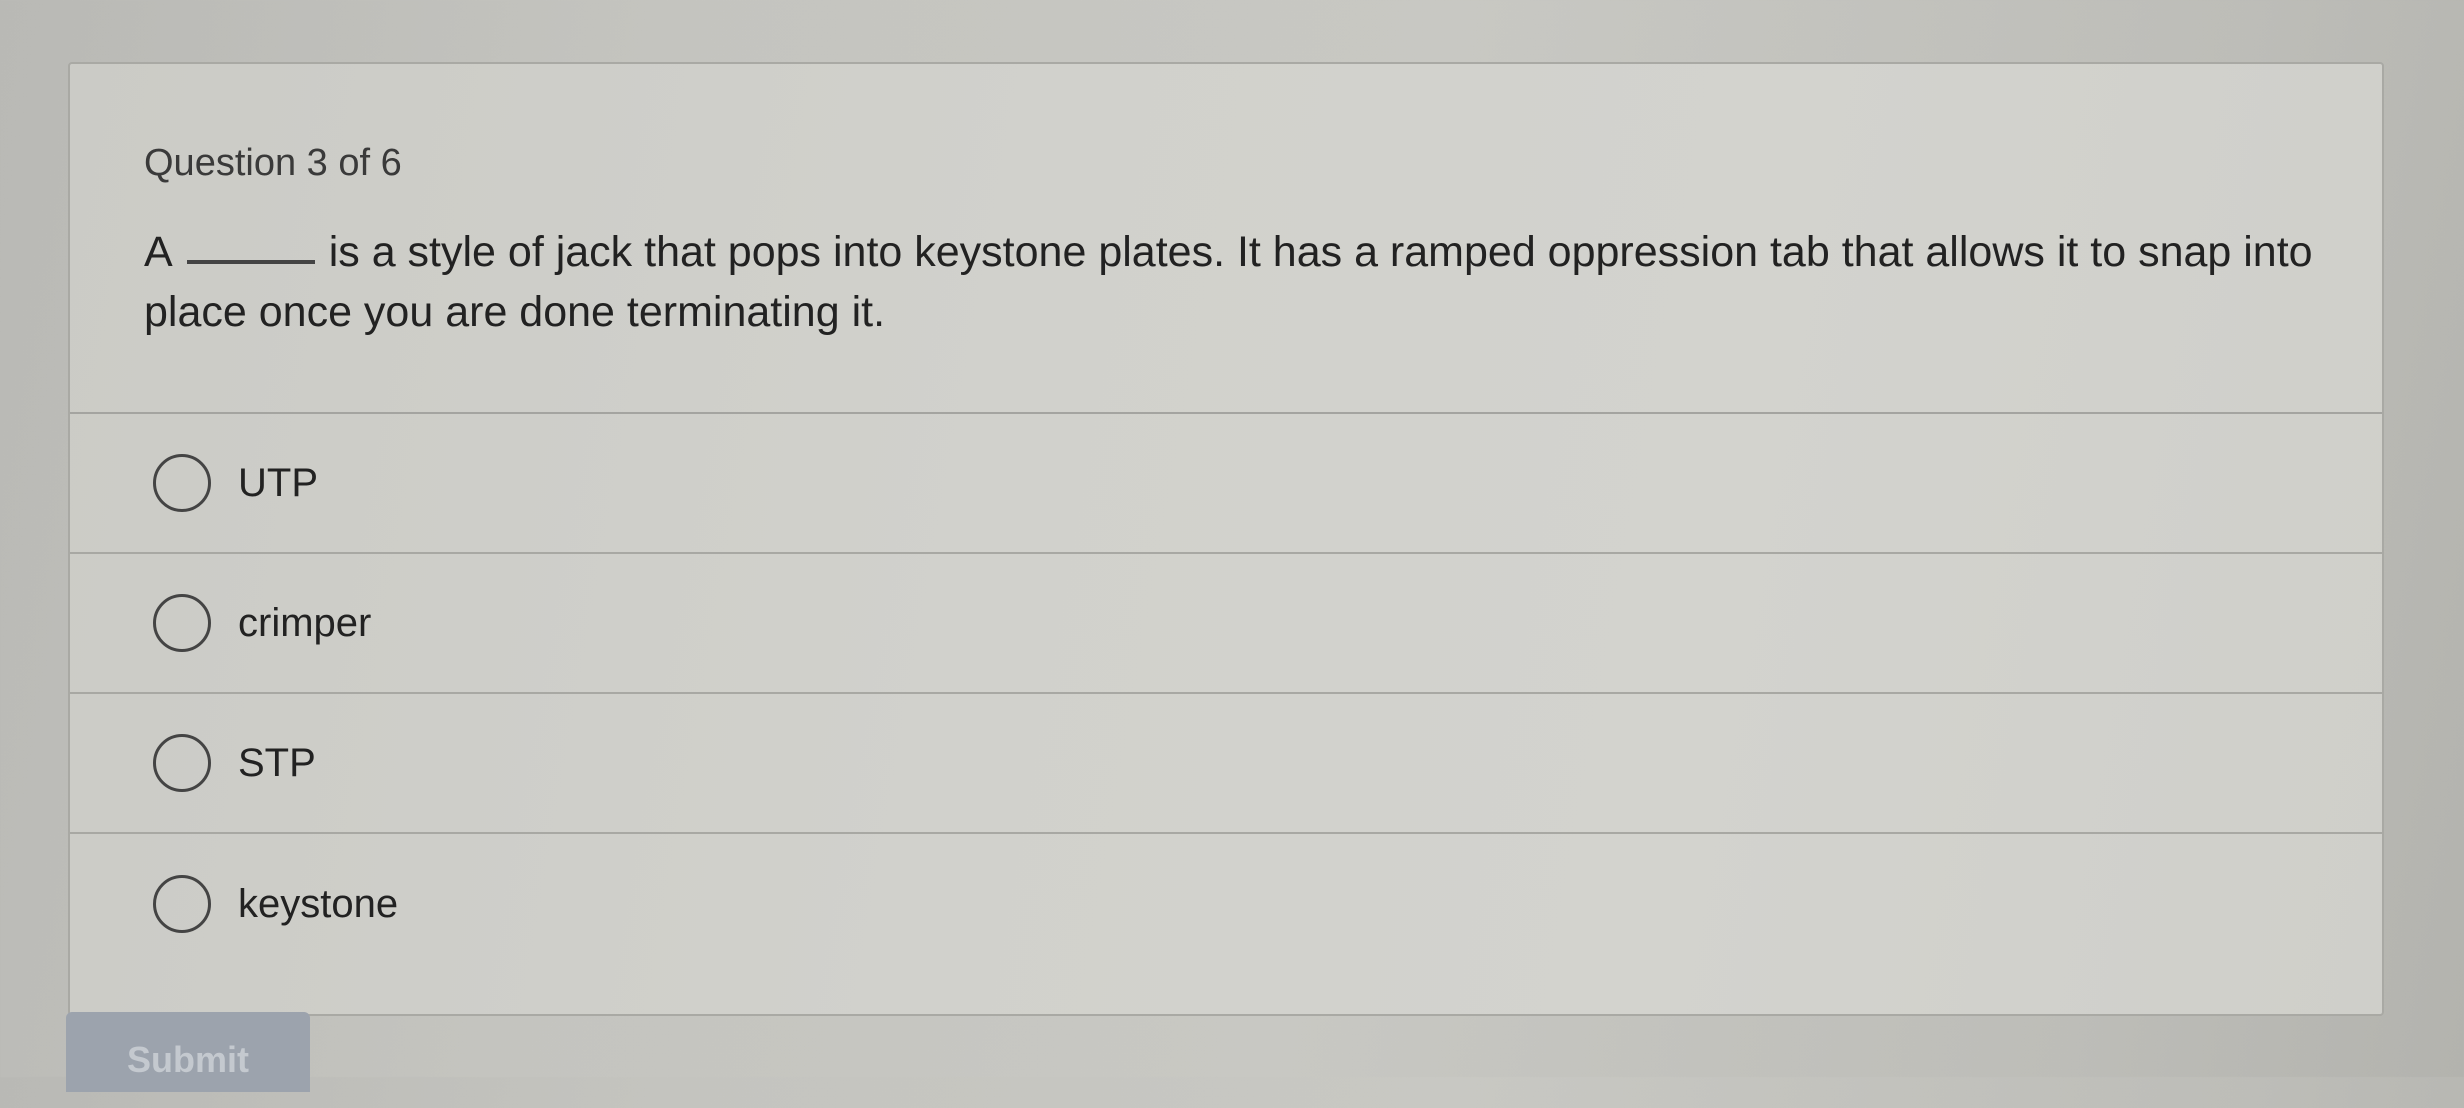 This screenshot has height=1108, width=2464. What do you see at coordinates (305, 623) in the screenshot?
I see `answer-label: crimper` at bounding box center [305, 623].